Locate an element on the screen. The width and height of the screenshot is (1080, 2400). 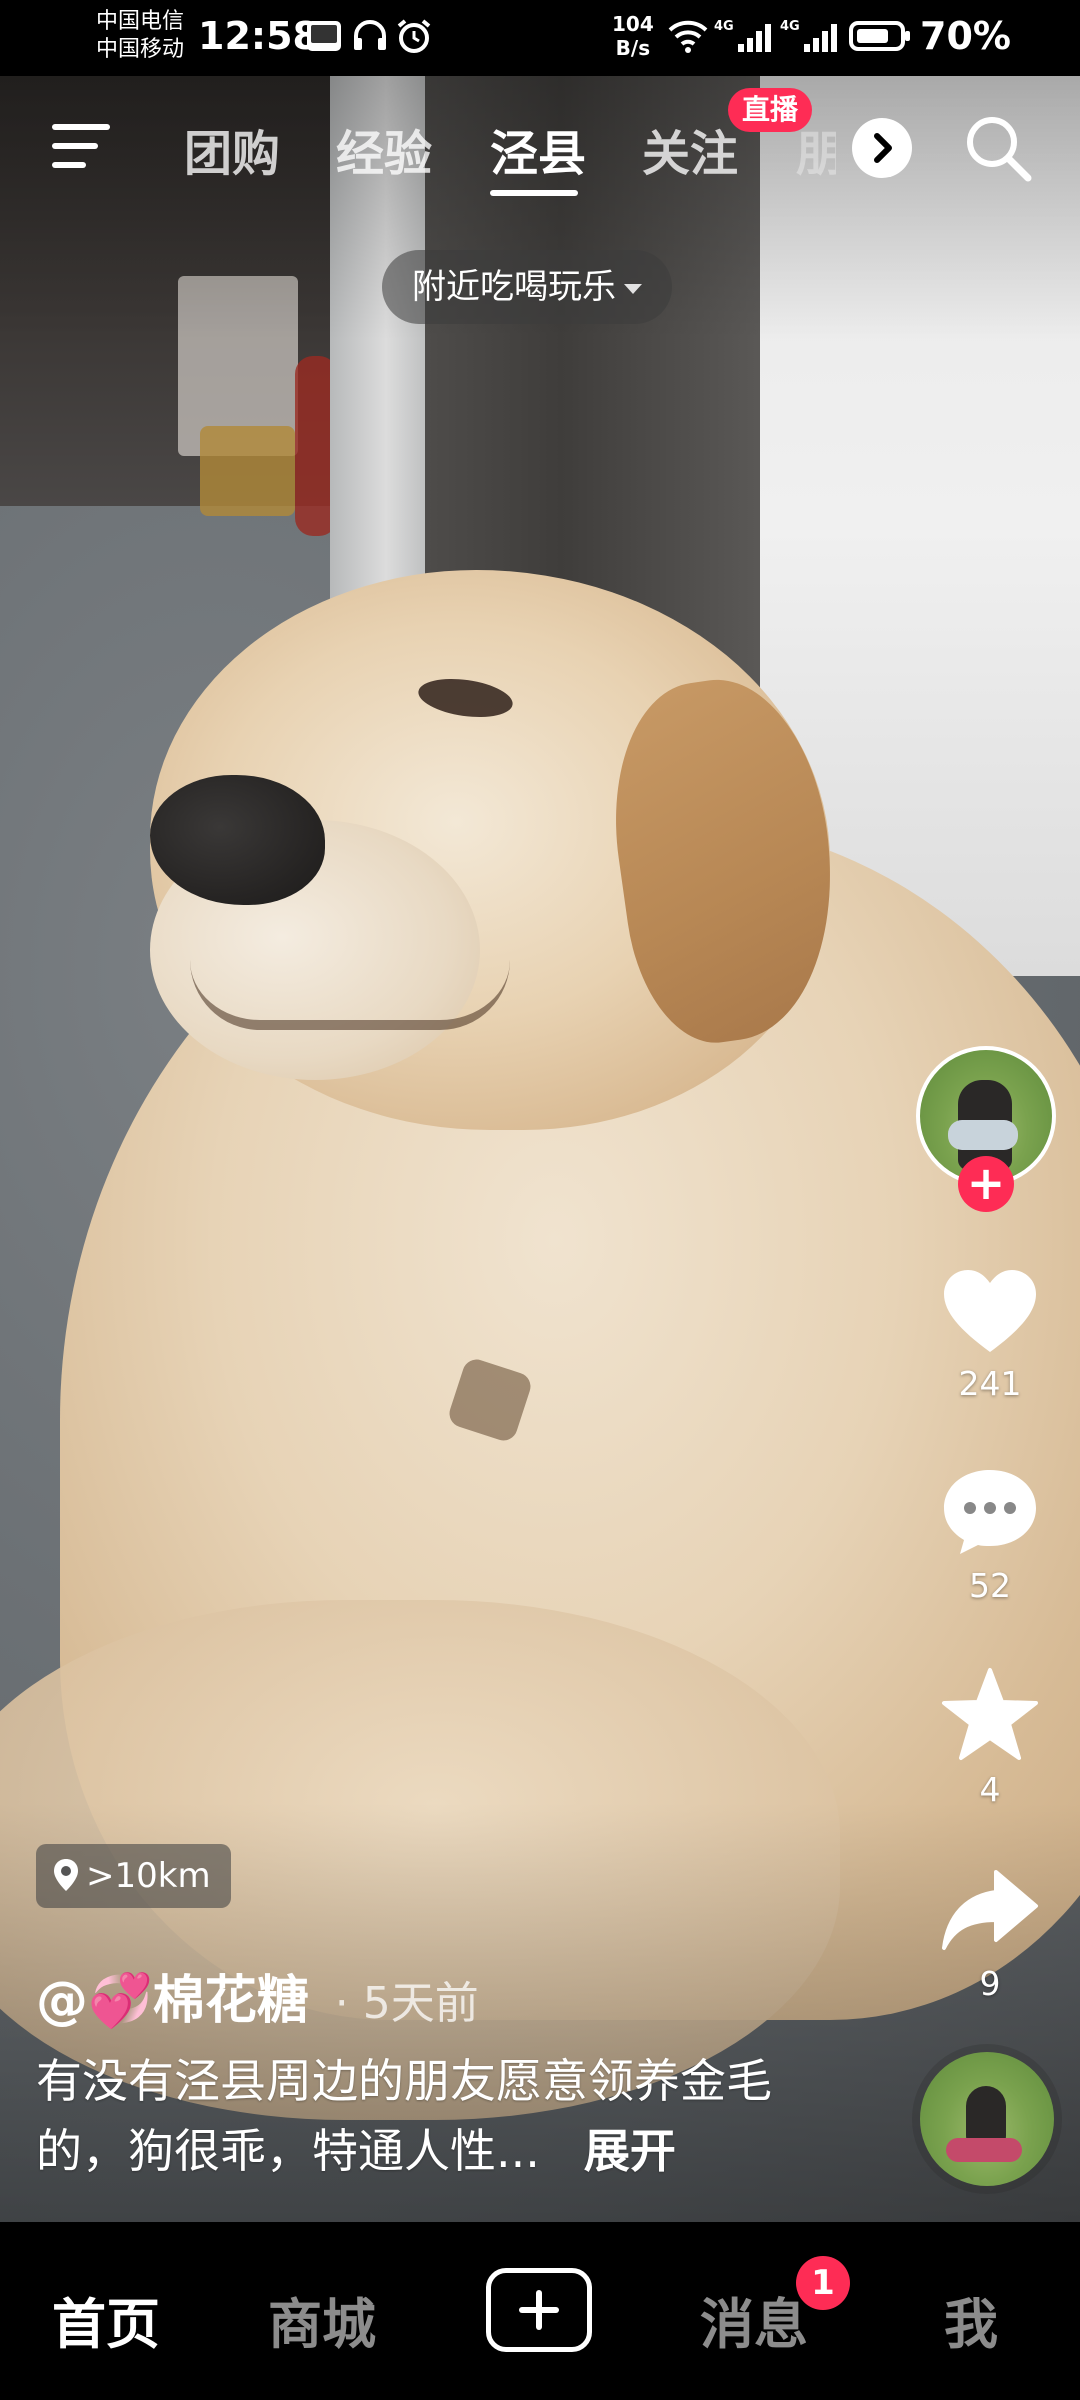
heart-icon is located at coordinates (990, 1311).